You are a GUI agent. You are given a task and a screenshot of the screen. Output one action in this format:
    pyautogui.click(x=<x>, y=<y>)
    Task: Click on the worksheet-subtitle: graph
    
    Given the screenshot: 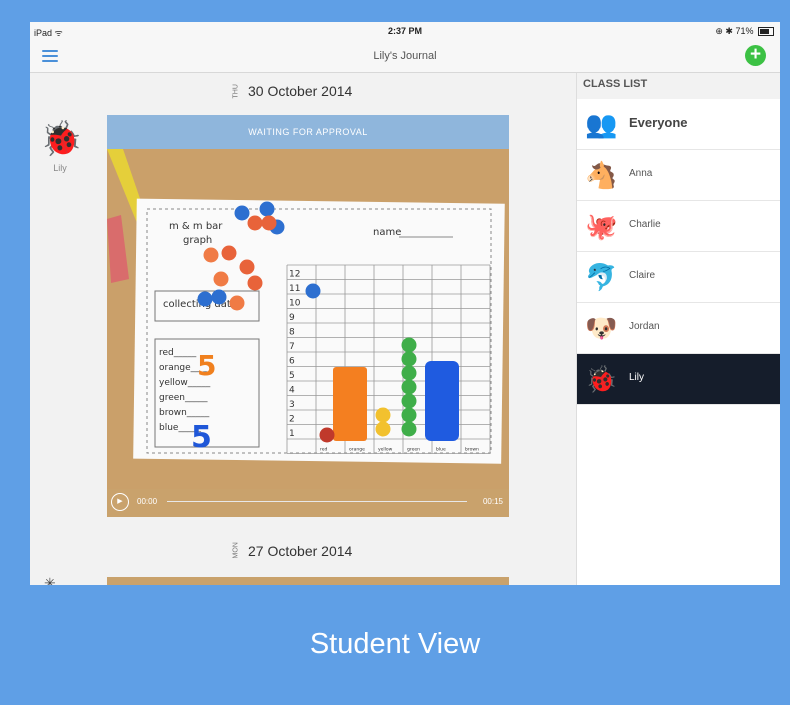 What is the action you would take?
    pyautogui.click(x=197, y=240)
    